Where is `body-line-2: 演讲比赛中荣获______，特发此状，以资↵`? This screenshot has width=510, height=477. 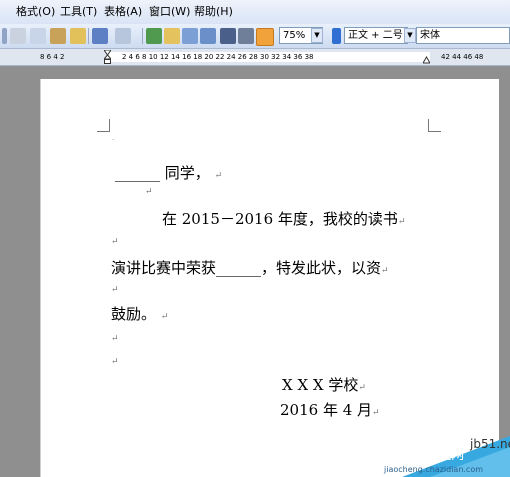 body-line-2: 演讲比赛中荣获______，特发此状，以资↵ is located at coordinates (250, 267).